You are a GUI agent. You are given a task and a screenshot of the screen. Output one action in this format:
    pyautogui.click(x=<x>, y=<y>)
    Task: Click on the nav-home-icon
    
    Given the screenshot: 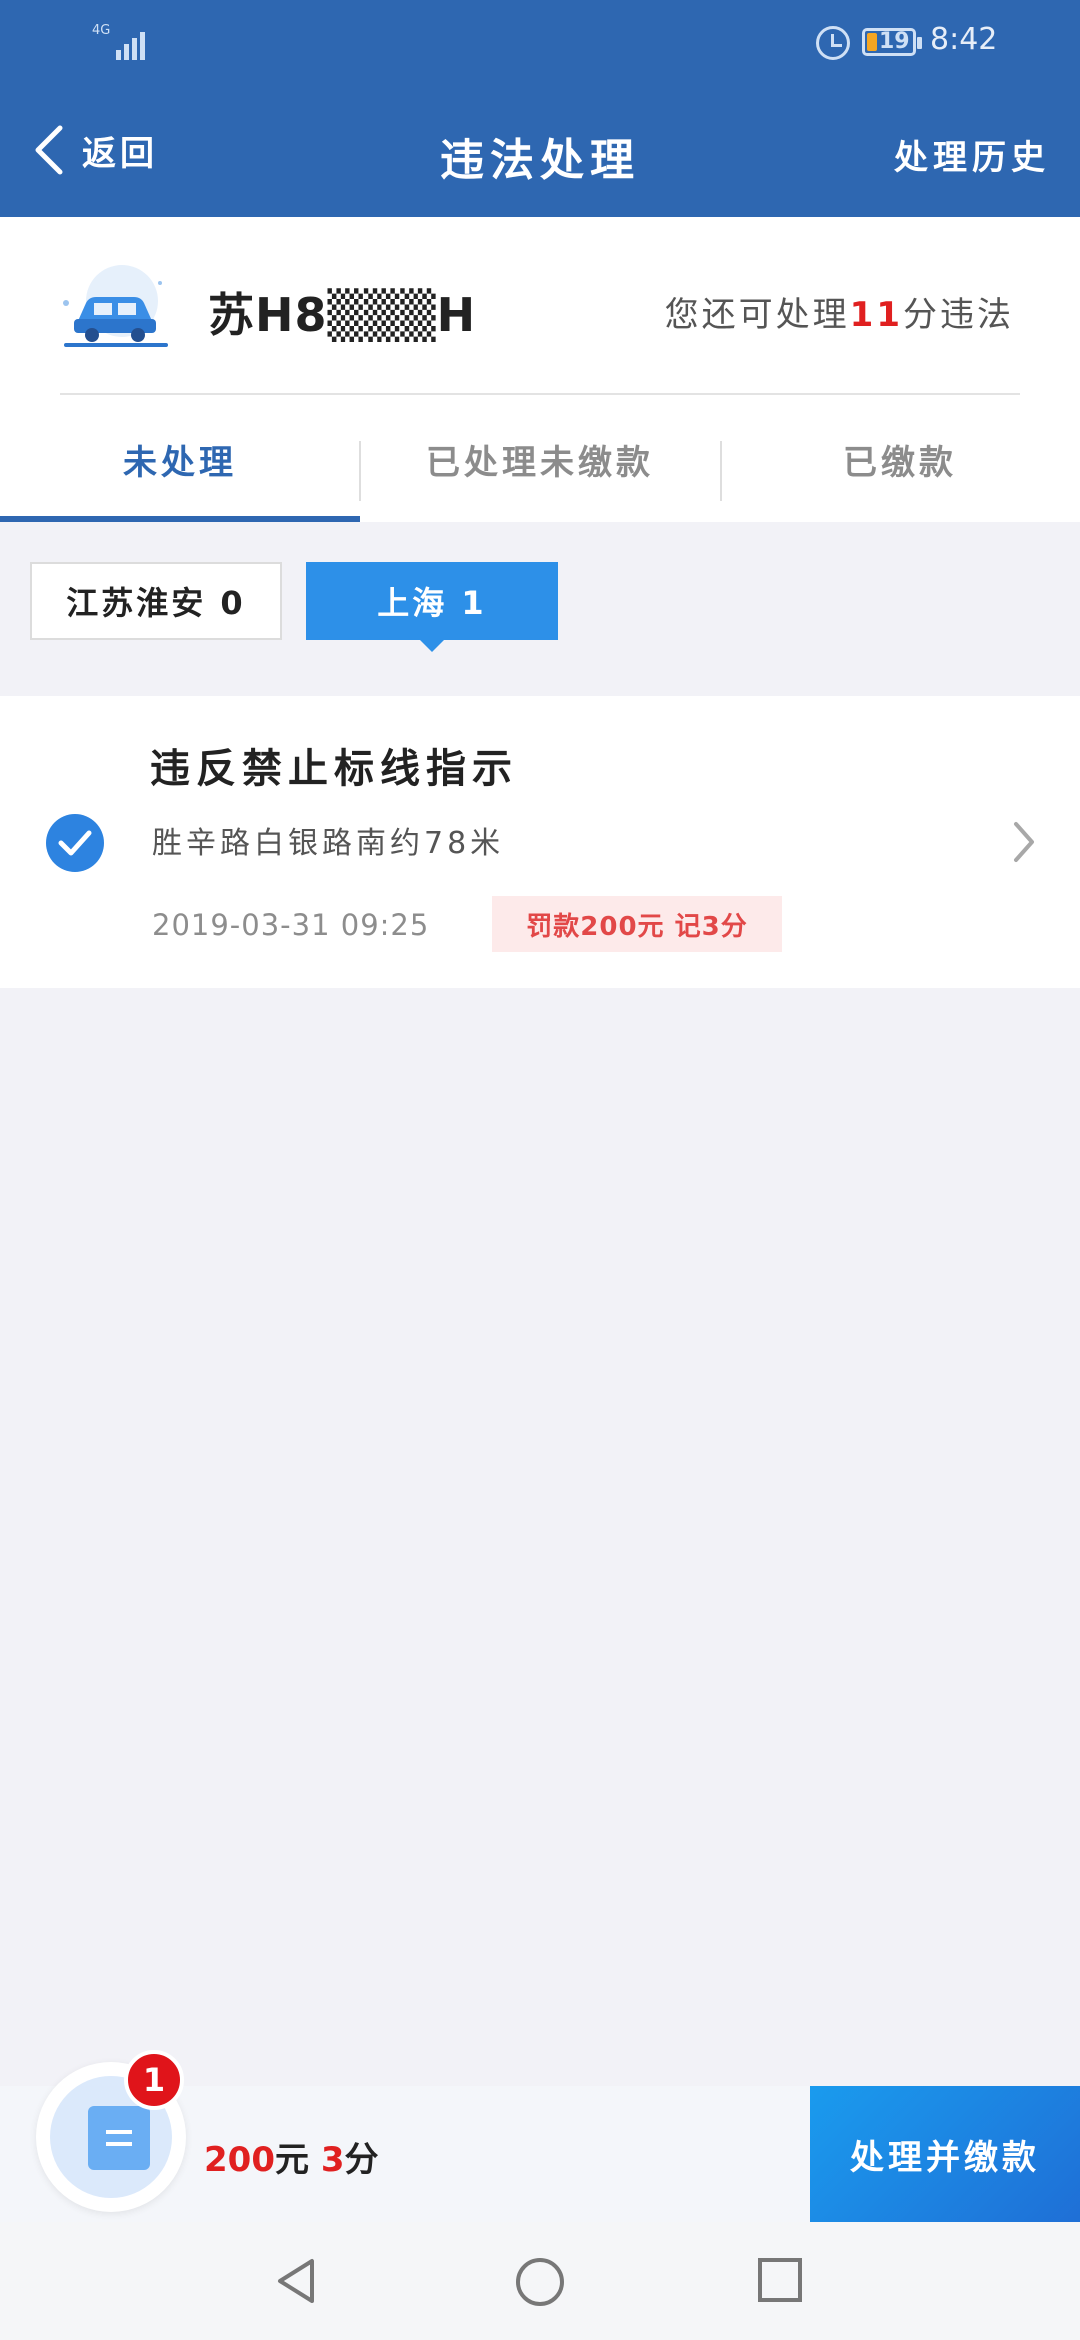 What is the action you would take?
    pyautogui.click(x=540, y=2282)
    